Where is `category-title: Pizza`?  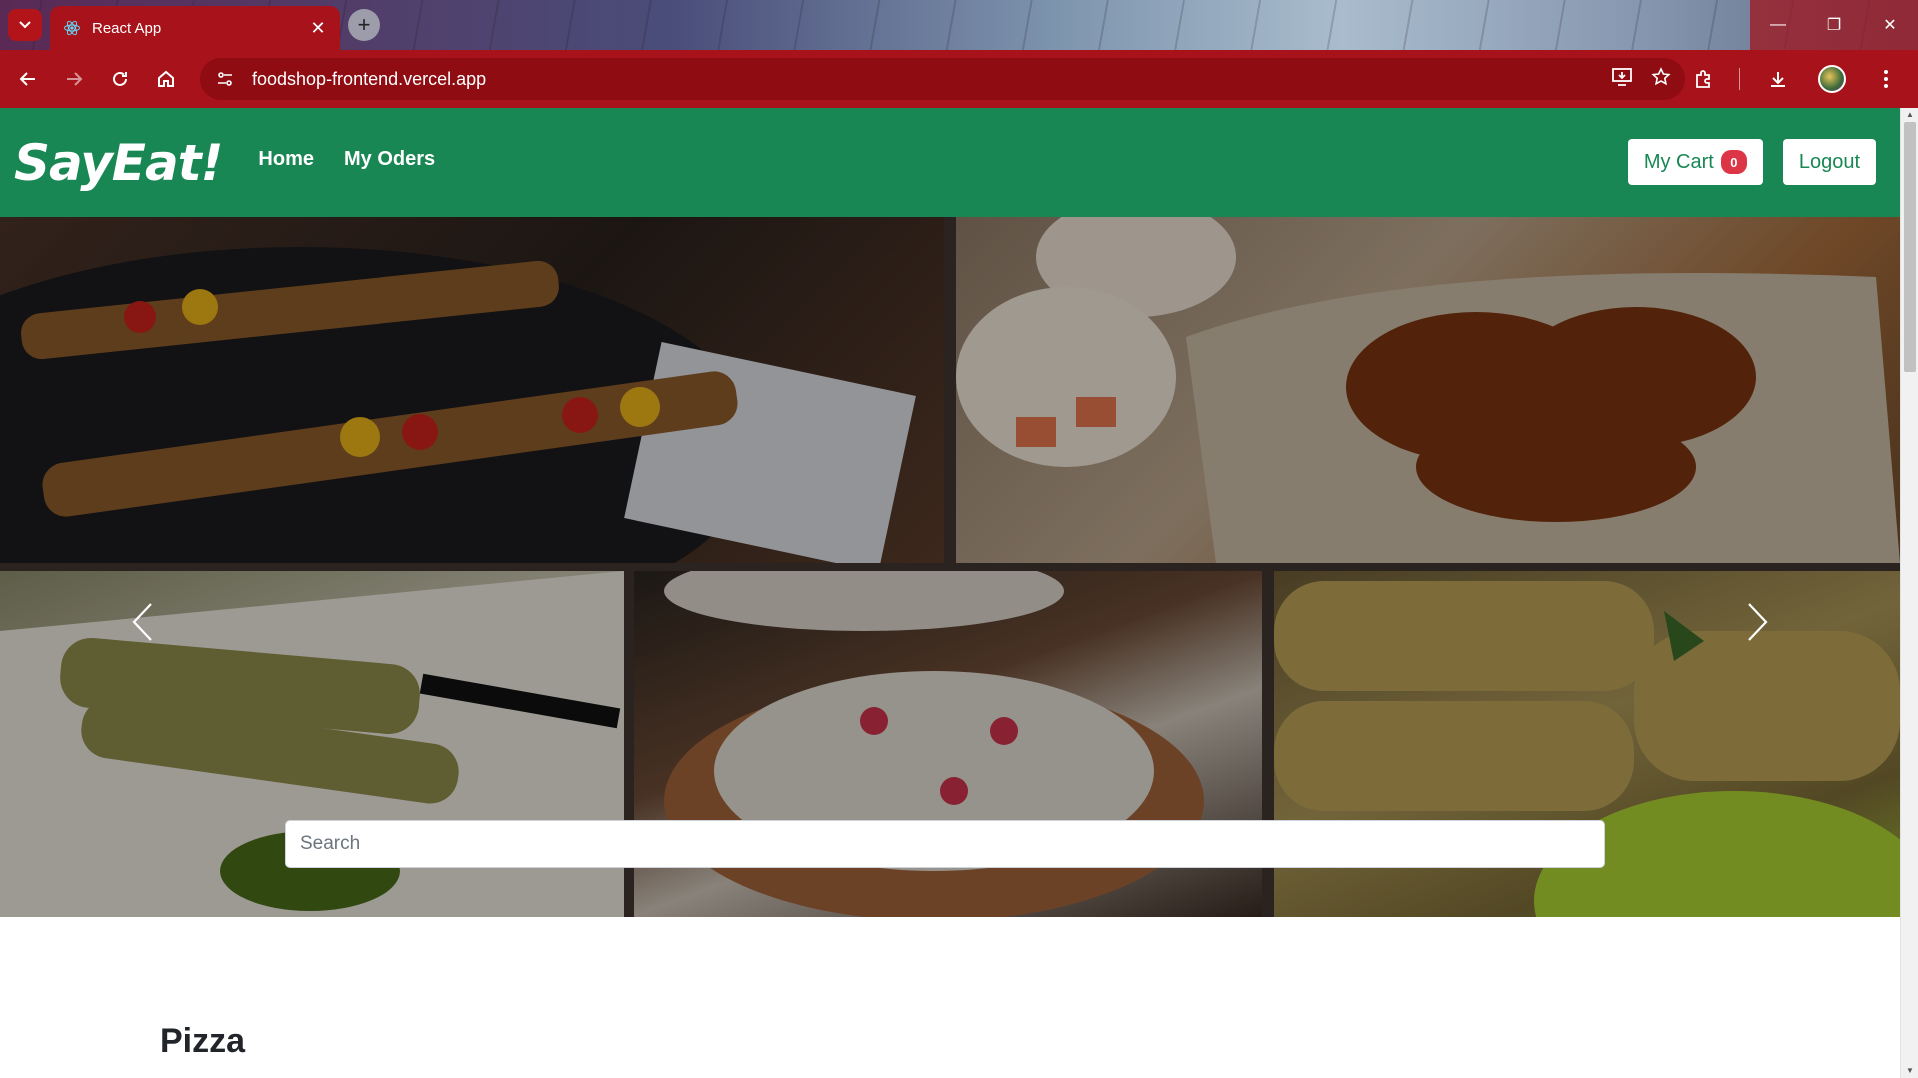 category-title: Pizza is located at coordinates (203, 1041).